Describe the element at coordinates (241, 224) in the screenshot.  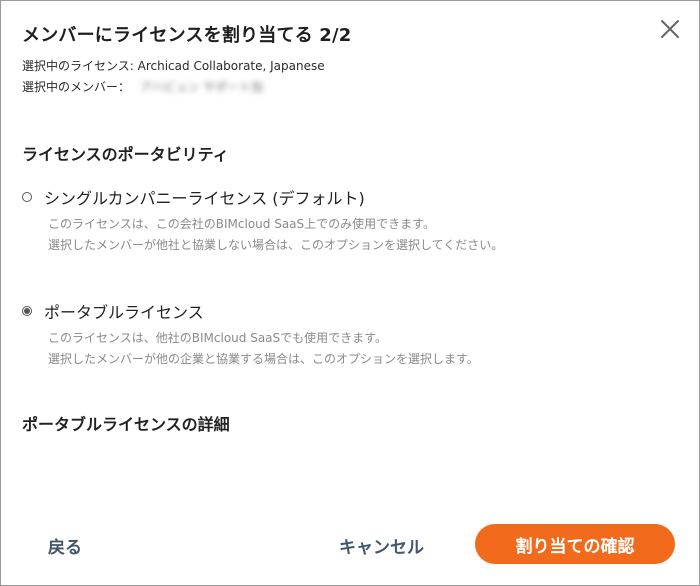
I see `single-company-desc-line1: このライセンスは、この会社のBIMcloud SaaS上でのみ使用できます。` at that location.